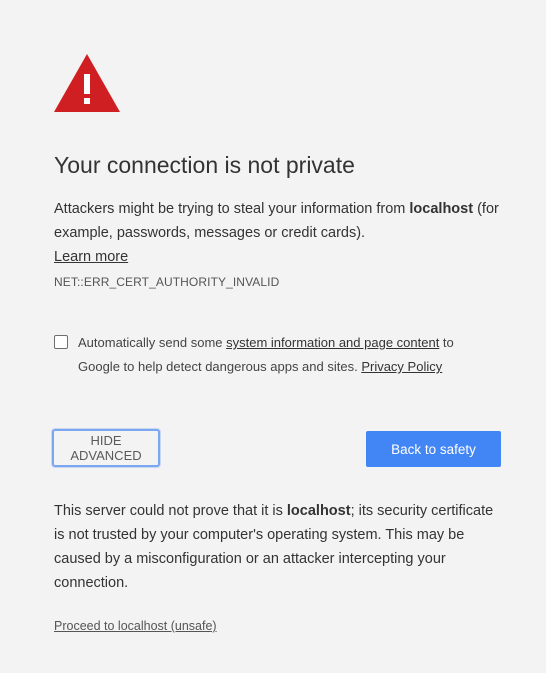  What do you see at coordinates (433, 449) in the screenshot?
I see `back-to-safety-button: Back to safety` at bounding box center [433, 449].